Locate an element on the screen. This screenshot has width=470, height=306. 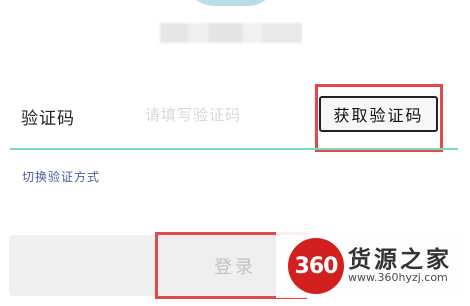
watermark-url: www.360hyzj.com is located at coordinates (398, 277).